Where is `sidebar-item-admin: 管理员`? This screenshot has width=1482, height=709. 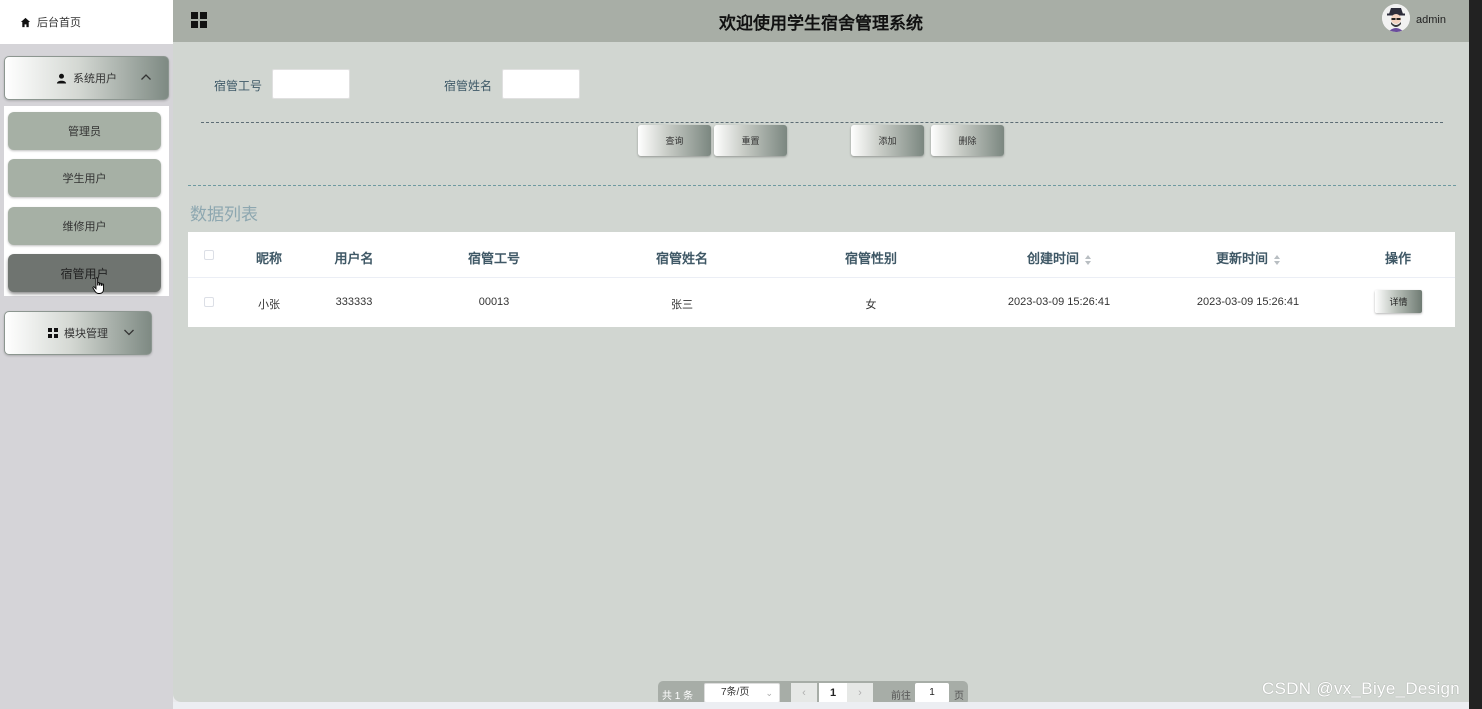
sidebar-item-admin: 管理员 is located at coordinates (84, 131).